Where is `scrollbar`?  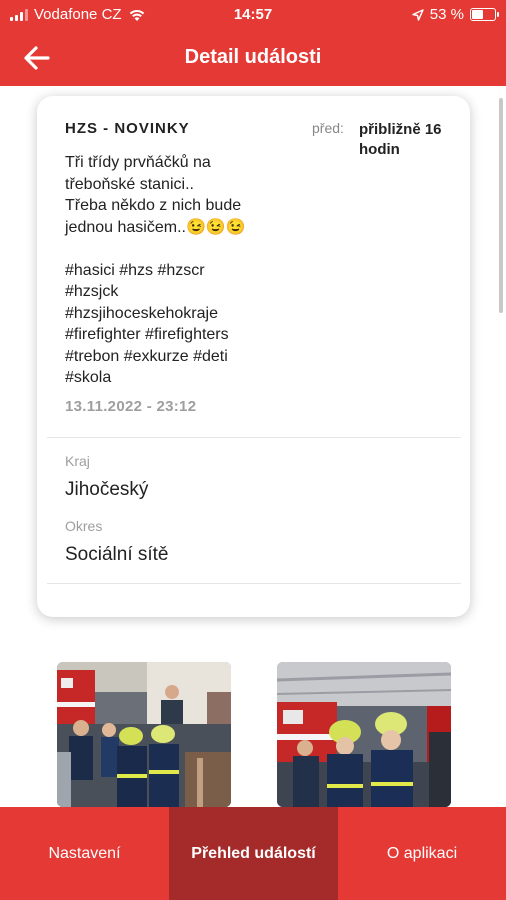 scrollbar is located at coordinates (501, 205).